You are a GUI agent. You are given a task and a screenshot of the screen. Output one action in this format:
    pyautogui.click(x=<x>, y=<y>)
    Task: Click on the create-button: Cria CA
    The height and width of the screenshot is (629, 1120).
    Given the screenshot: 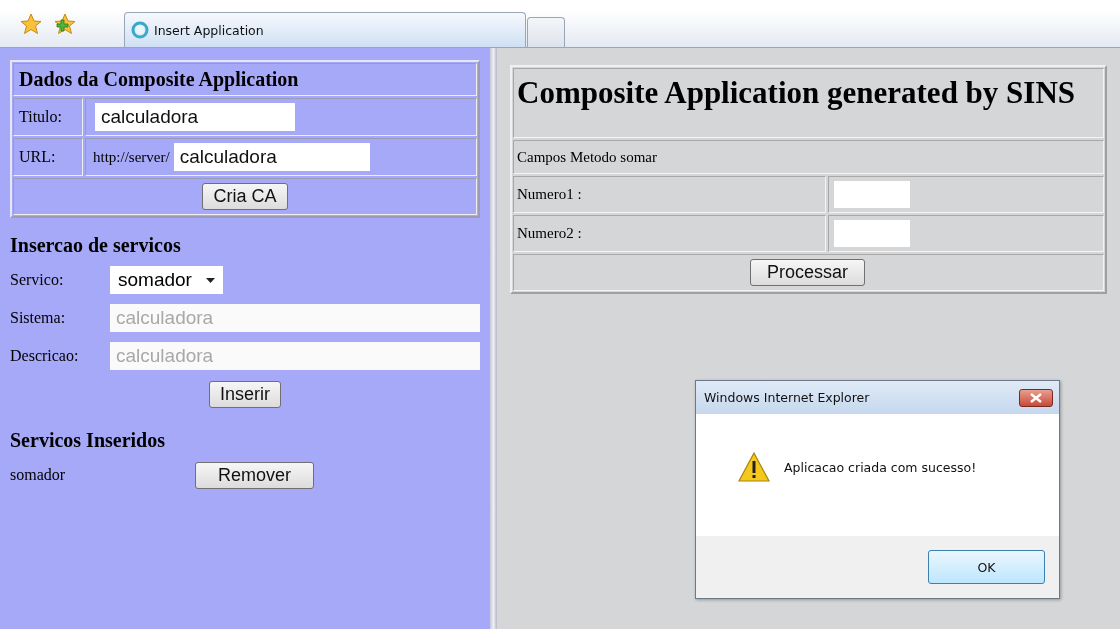 What is the action you would take?
    pyautogui.click(x=245, y=196)
    